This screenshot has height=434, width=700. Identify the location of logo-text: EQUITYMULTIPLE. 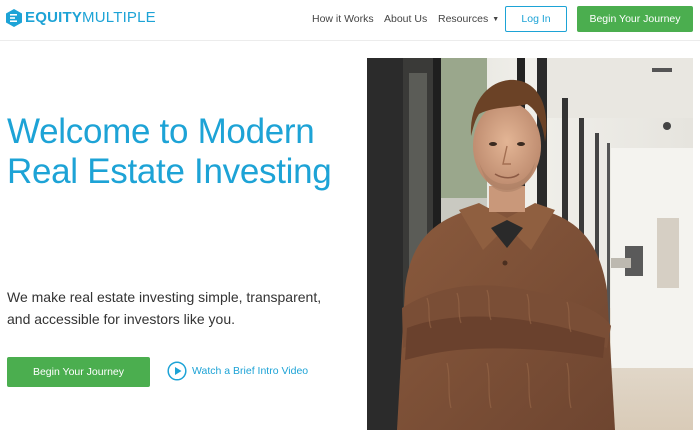
(90, 18).